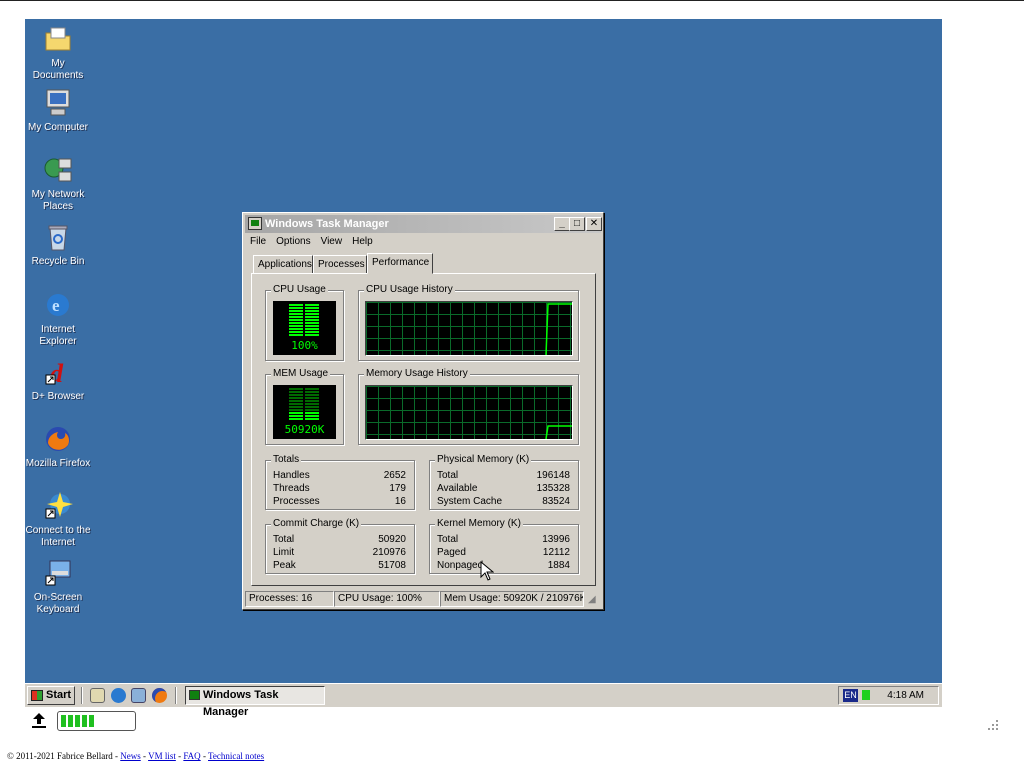  What do you see at coordinates (58, 39) in the screenshot?
I see `folder-documents-icon` at bounding box center [58, 39].